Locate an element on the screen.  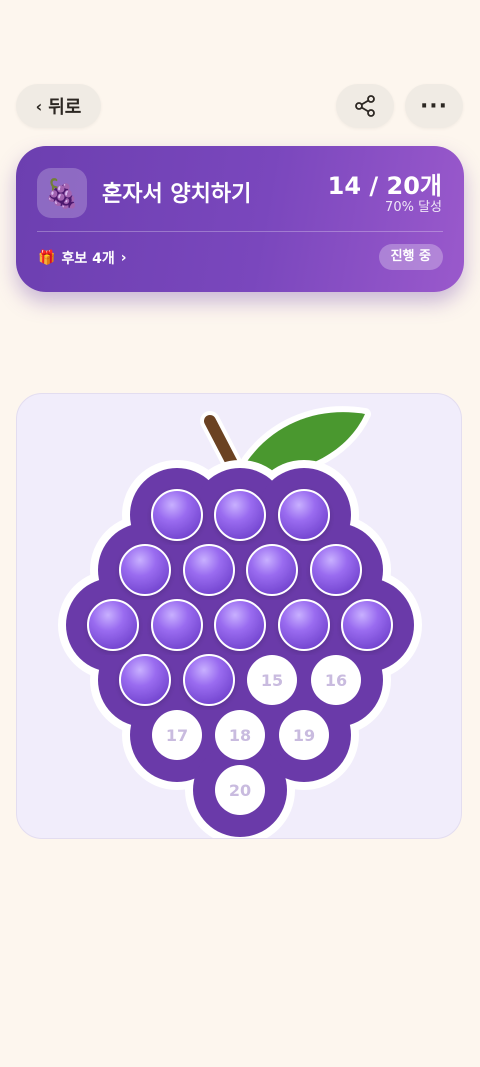
goal-icon-box: 🍇 is located at coordinates (62, 193).